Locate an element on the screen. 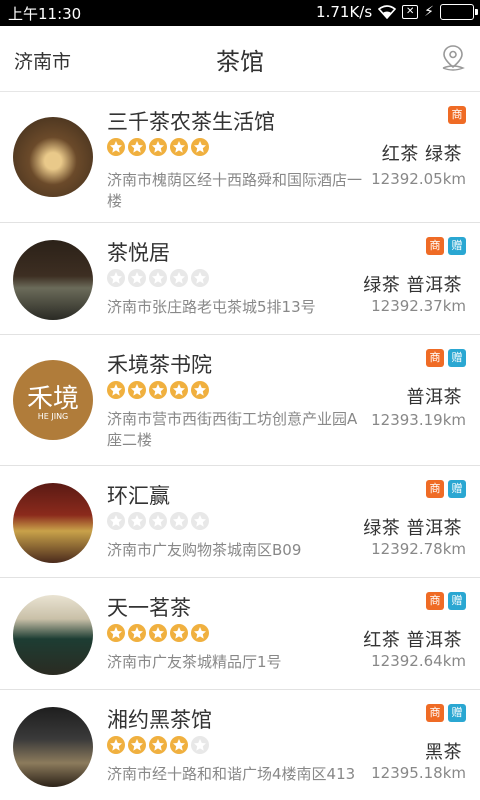 This screenshot has height=800, width=480. shop-name: 环汇赢 is located at coordinates (138, 496).